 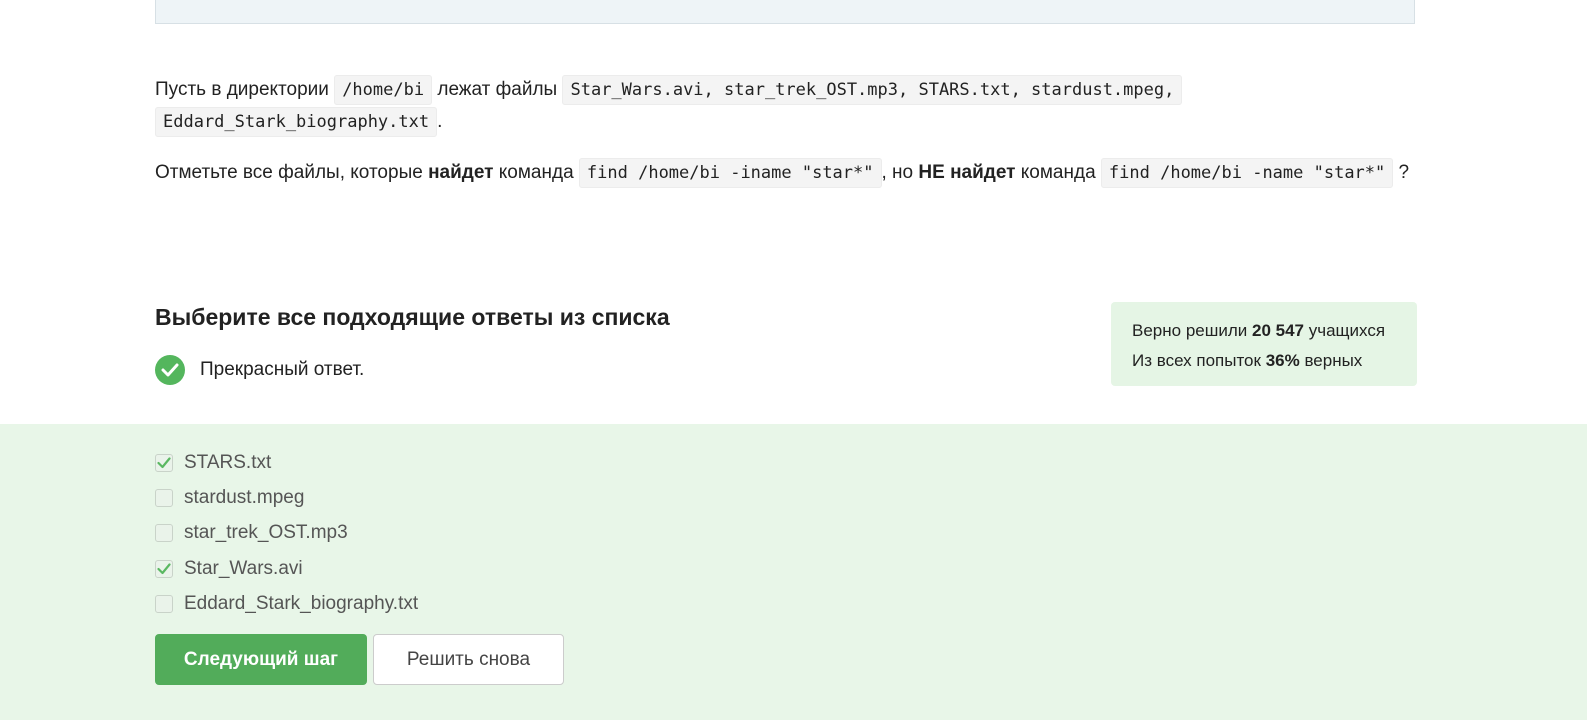 I want to click on question-emphasis: НЕ найдет, so click(x=967, y=172).